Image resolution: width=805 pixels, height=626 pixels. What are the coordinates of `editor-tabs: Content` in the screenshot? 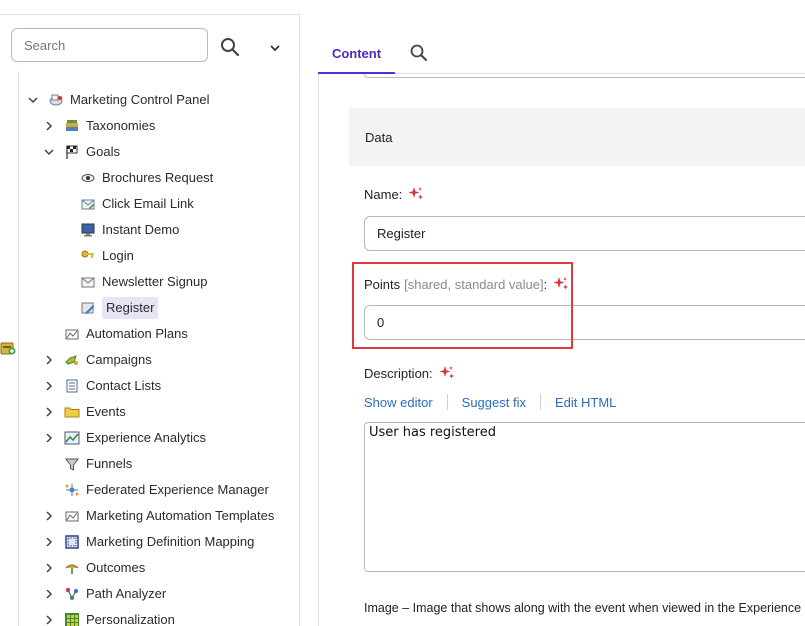 It's located at (561, 54).